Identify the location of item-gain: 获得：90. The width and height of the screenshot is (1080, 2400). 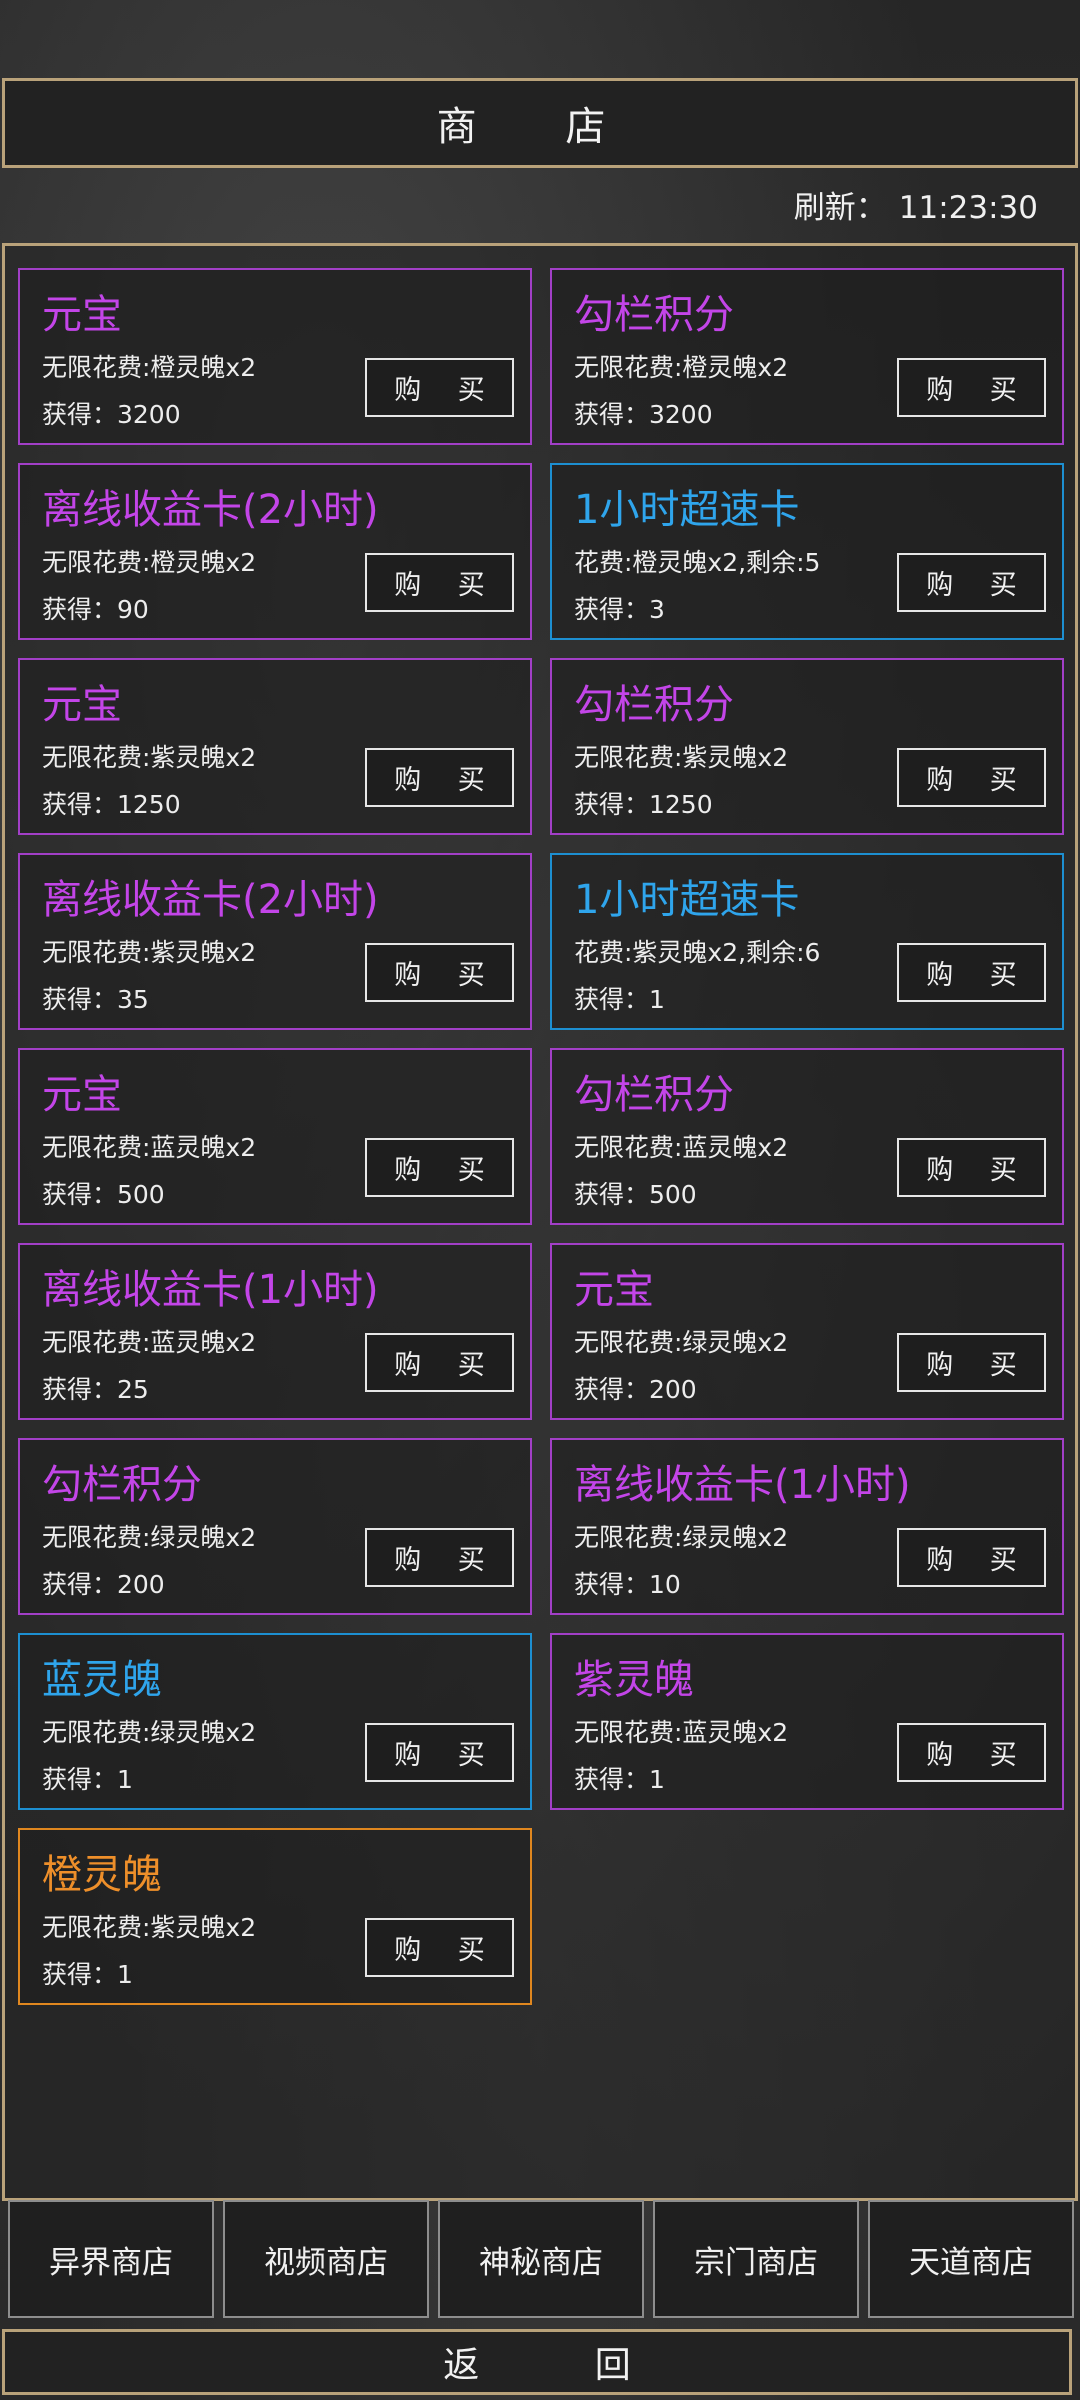
(95, 609).